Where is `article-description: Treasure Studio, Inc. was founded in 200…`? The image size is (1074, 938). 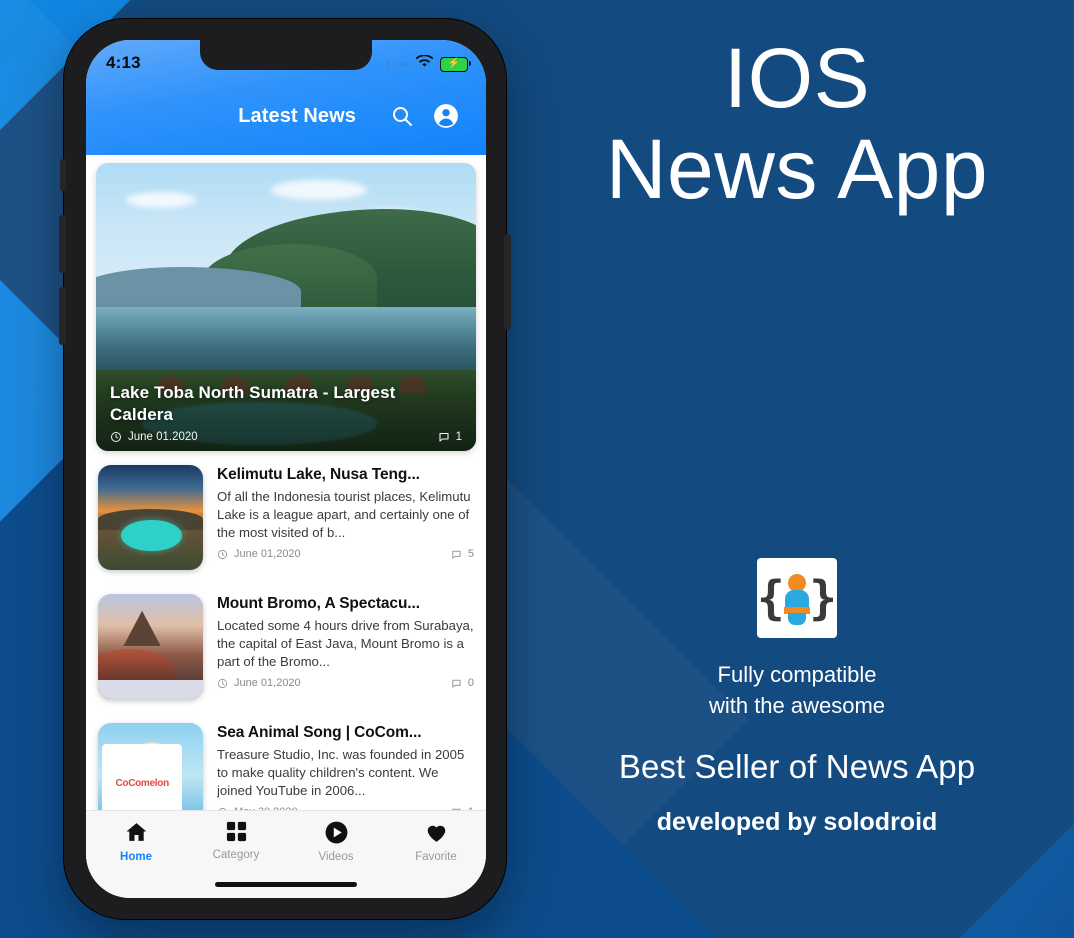 article-description: Treasure Studio, Inc. was founded in 200… is located at coordinates (341, 772).